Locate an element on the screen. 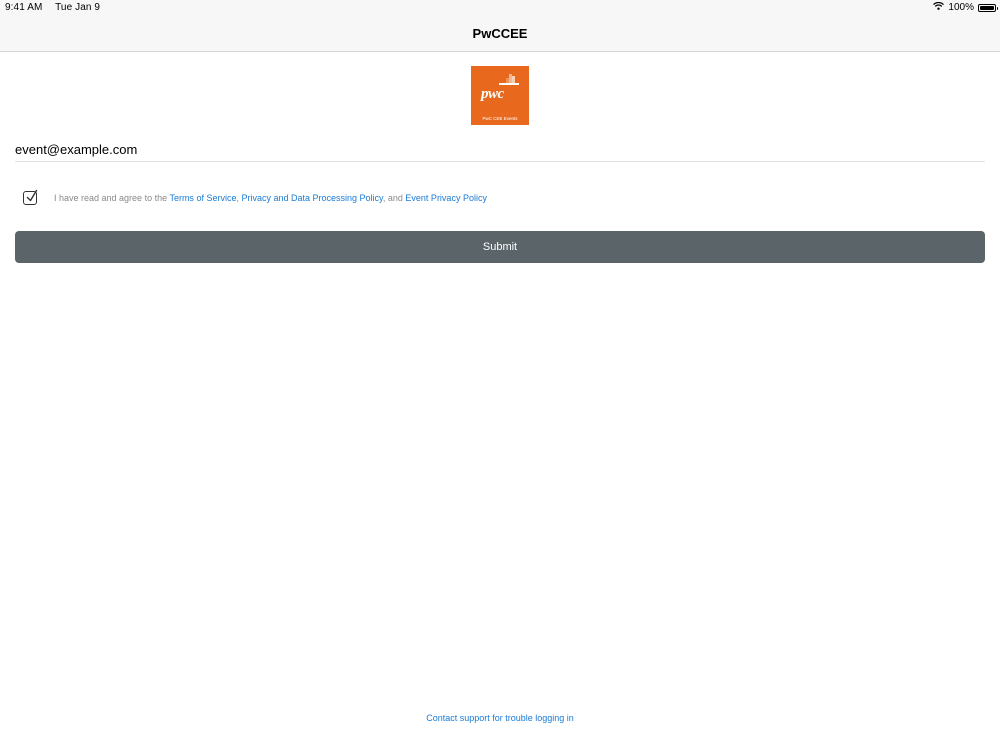 This screenshot has width=1000, height=750. status-time: 9:41 AM is located at coordinates (24, 7).